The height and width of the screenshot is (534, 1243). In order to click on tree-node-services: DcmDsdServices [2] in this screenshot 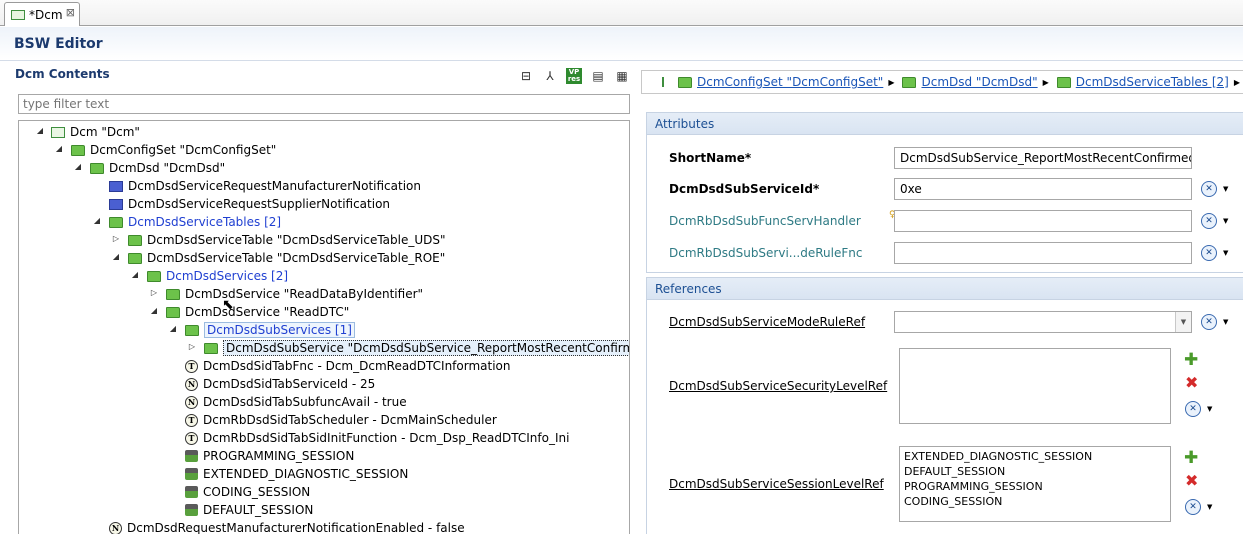, I will do `click(217, 276)`.